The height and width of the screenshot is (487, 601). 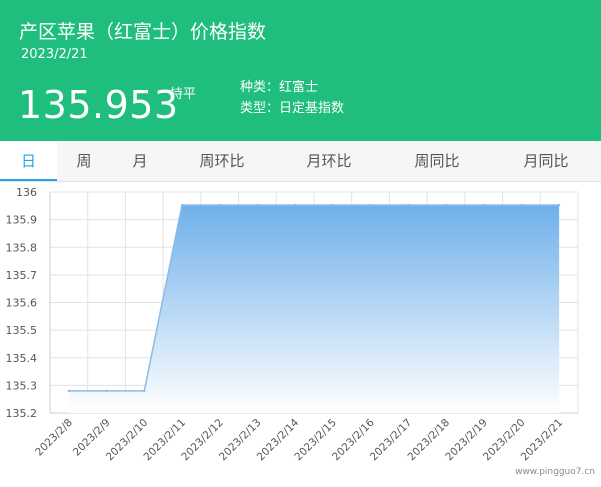 What do you see at coordinates (292, 108) in the screenshot?
I see `index-type-label: 类型：日定基指数` at bounding box center [292, 108].